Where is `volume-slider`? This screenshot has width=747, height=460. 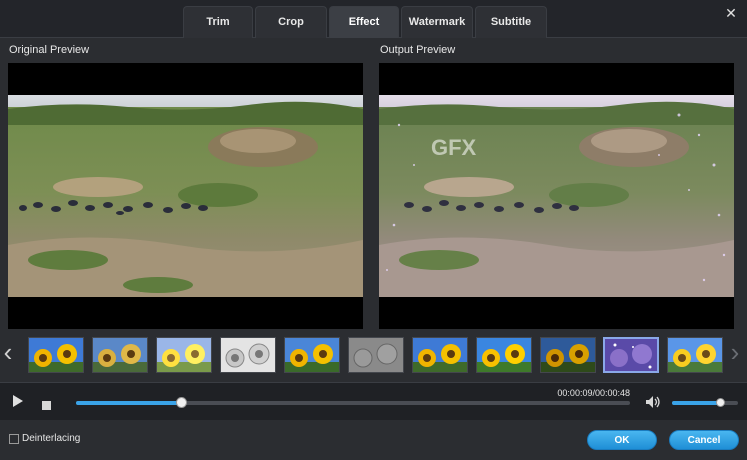 volume-slider is located at coordinates (705, 402).